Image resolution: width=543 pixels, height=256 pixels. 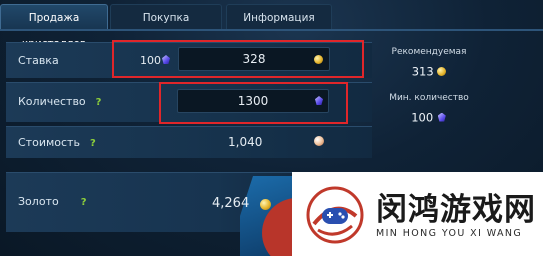 I want to click on highlight-frame-quantity, so click(x=253, y=103).